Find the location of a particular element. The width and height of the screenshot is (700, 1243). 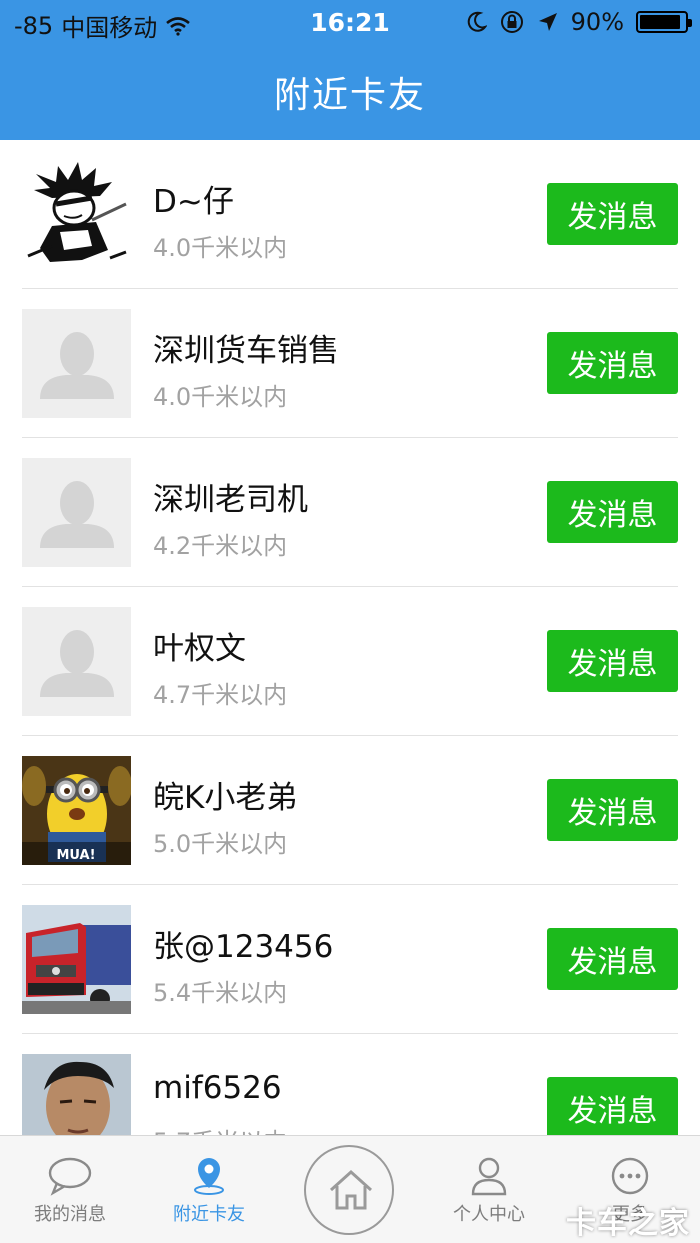

friend-distance: 5.7千米以内 is located at coordinates (220, 1128).